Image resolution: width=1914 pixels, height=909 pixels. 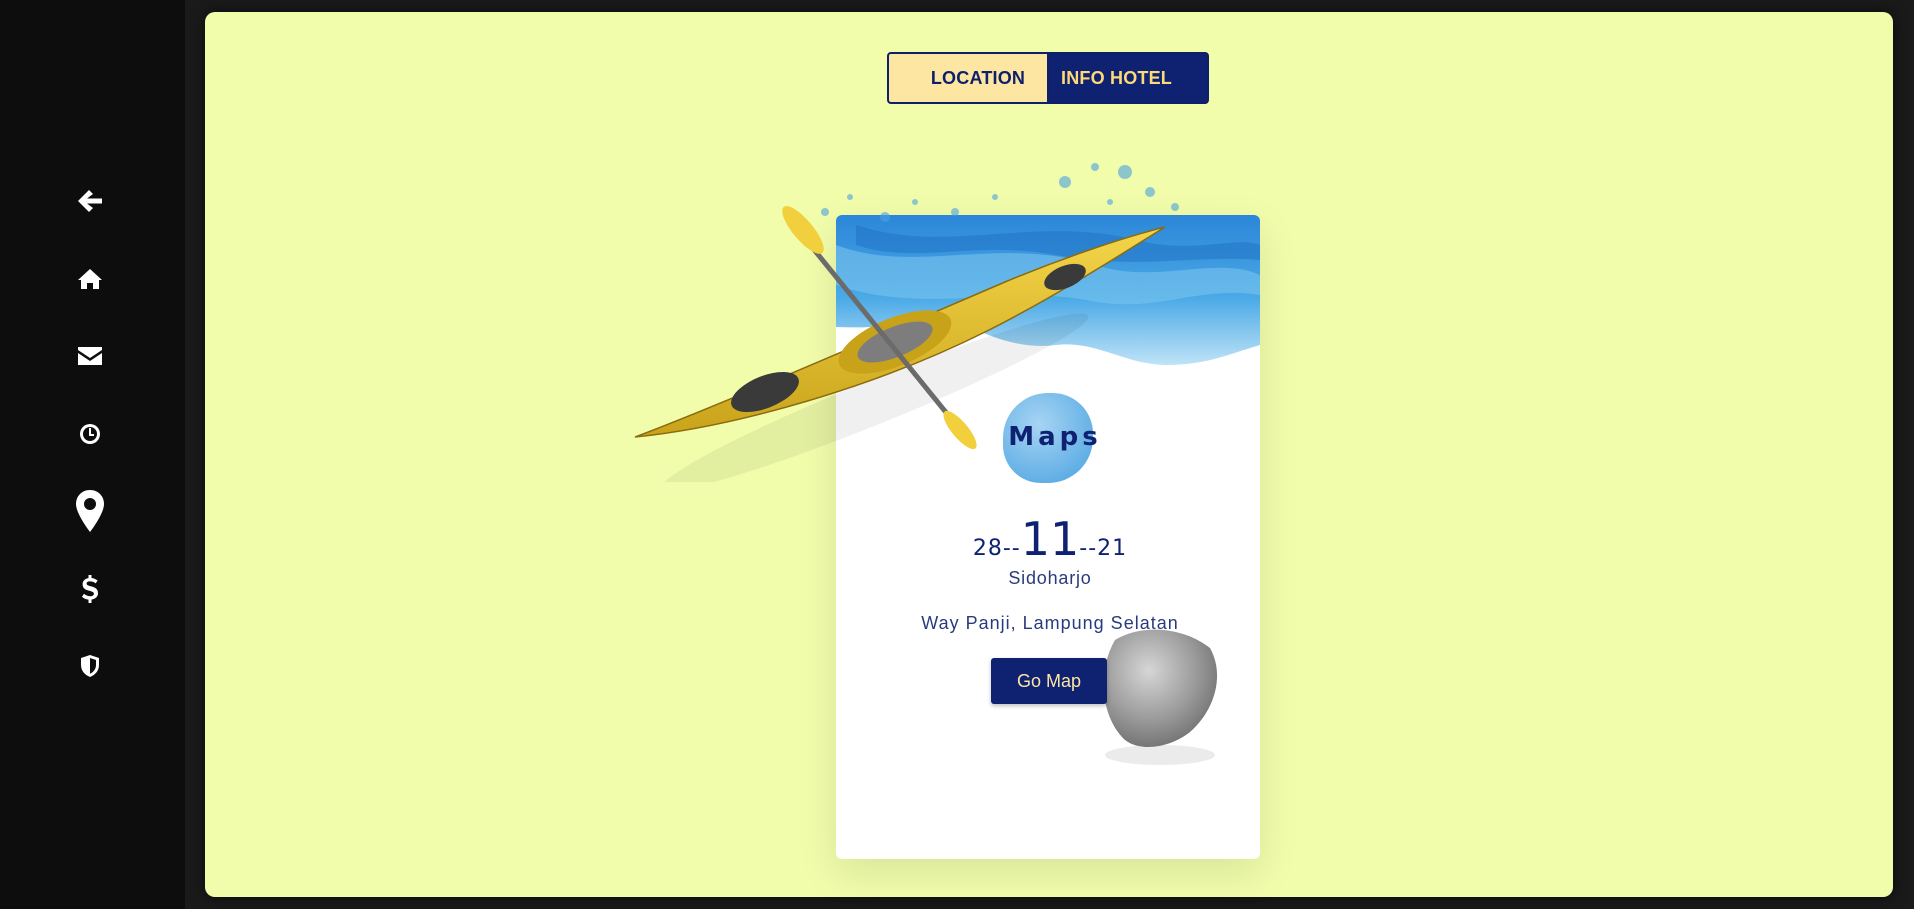 I want to click on clock-icon, so click(x=90, y=434).